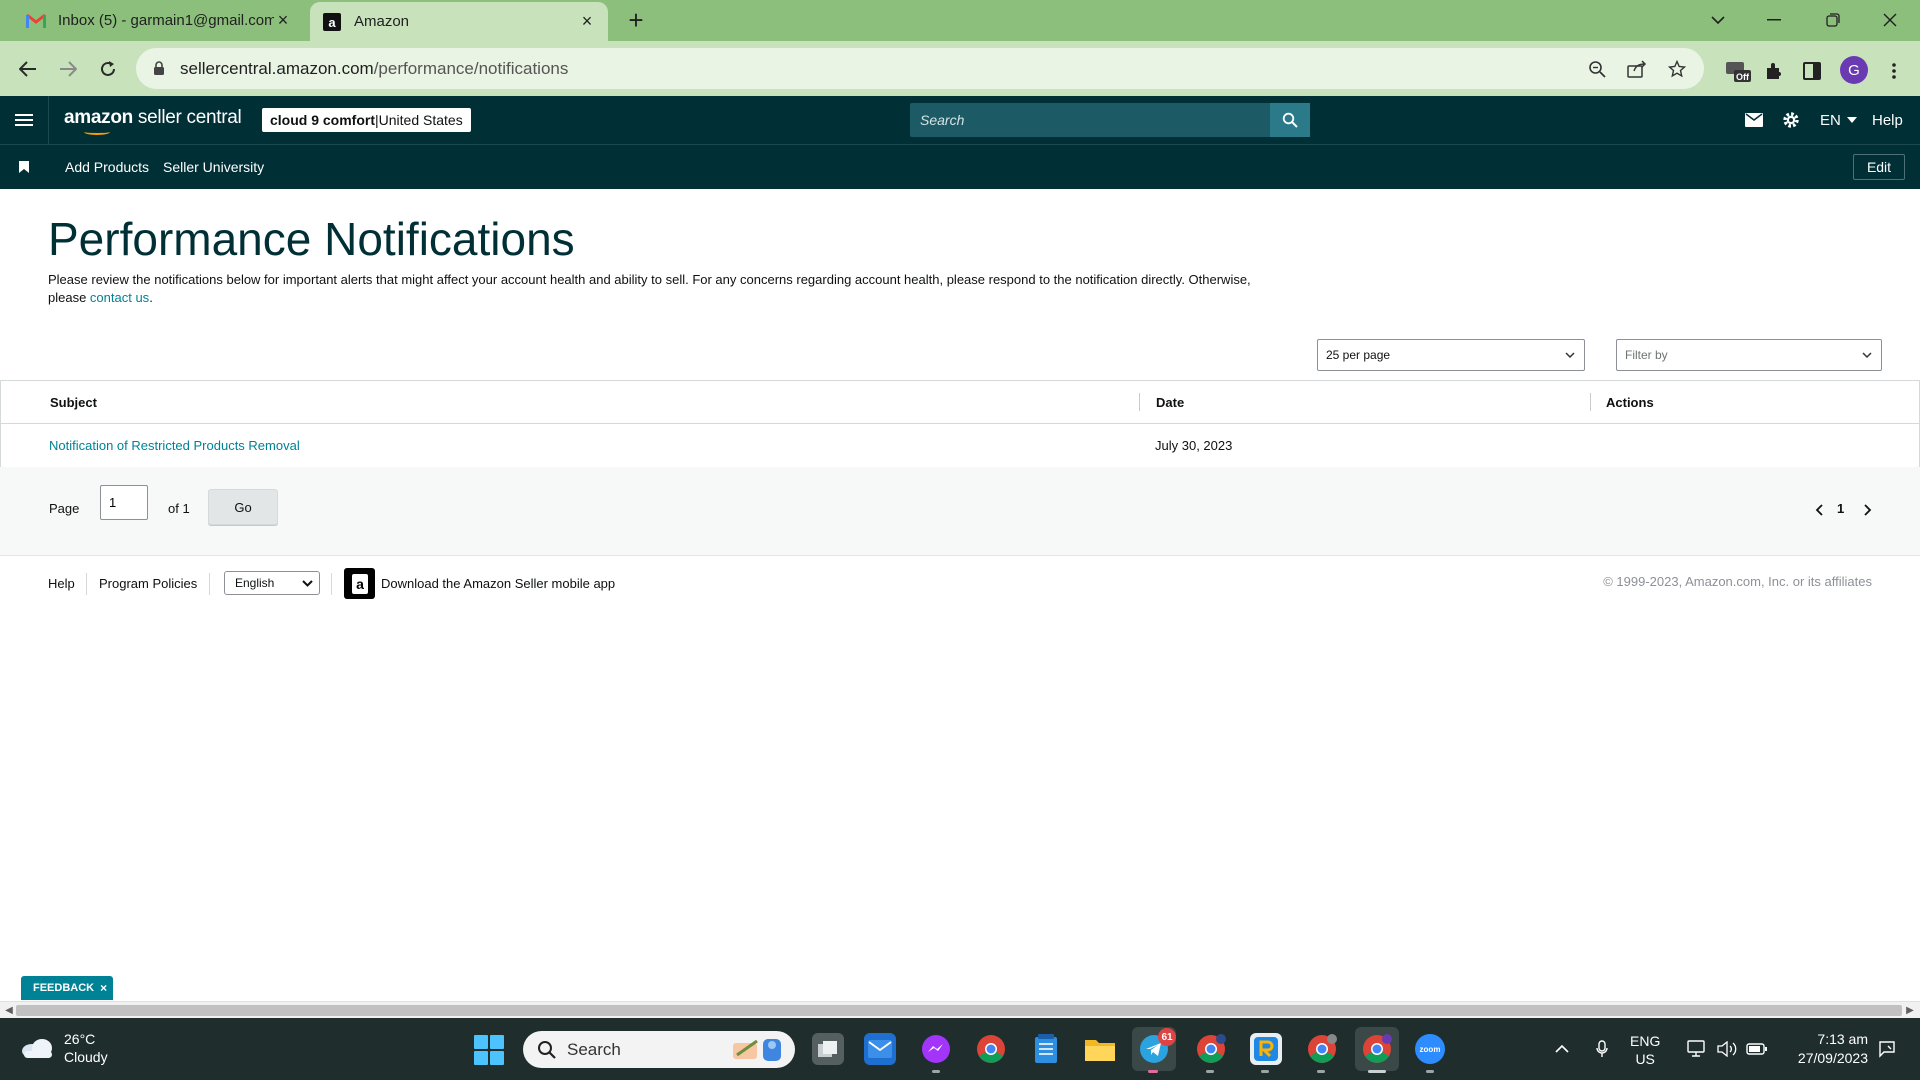 Image resolution: width=1920 pixels, height=1080 pixels. What do you see at coordinates (1167, 1037) in the screenshot?
I see `telegram-badge: 61` at bounding box center [1167, 1037].